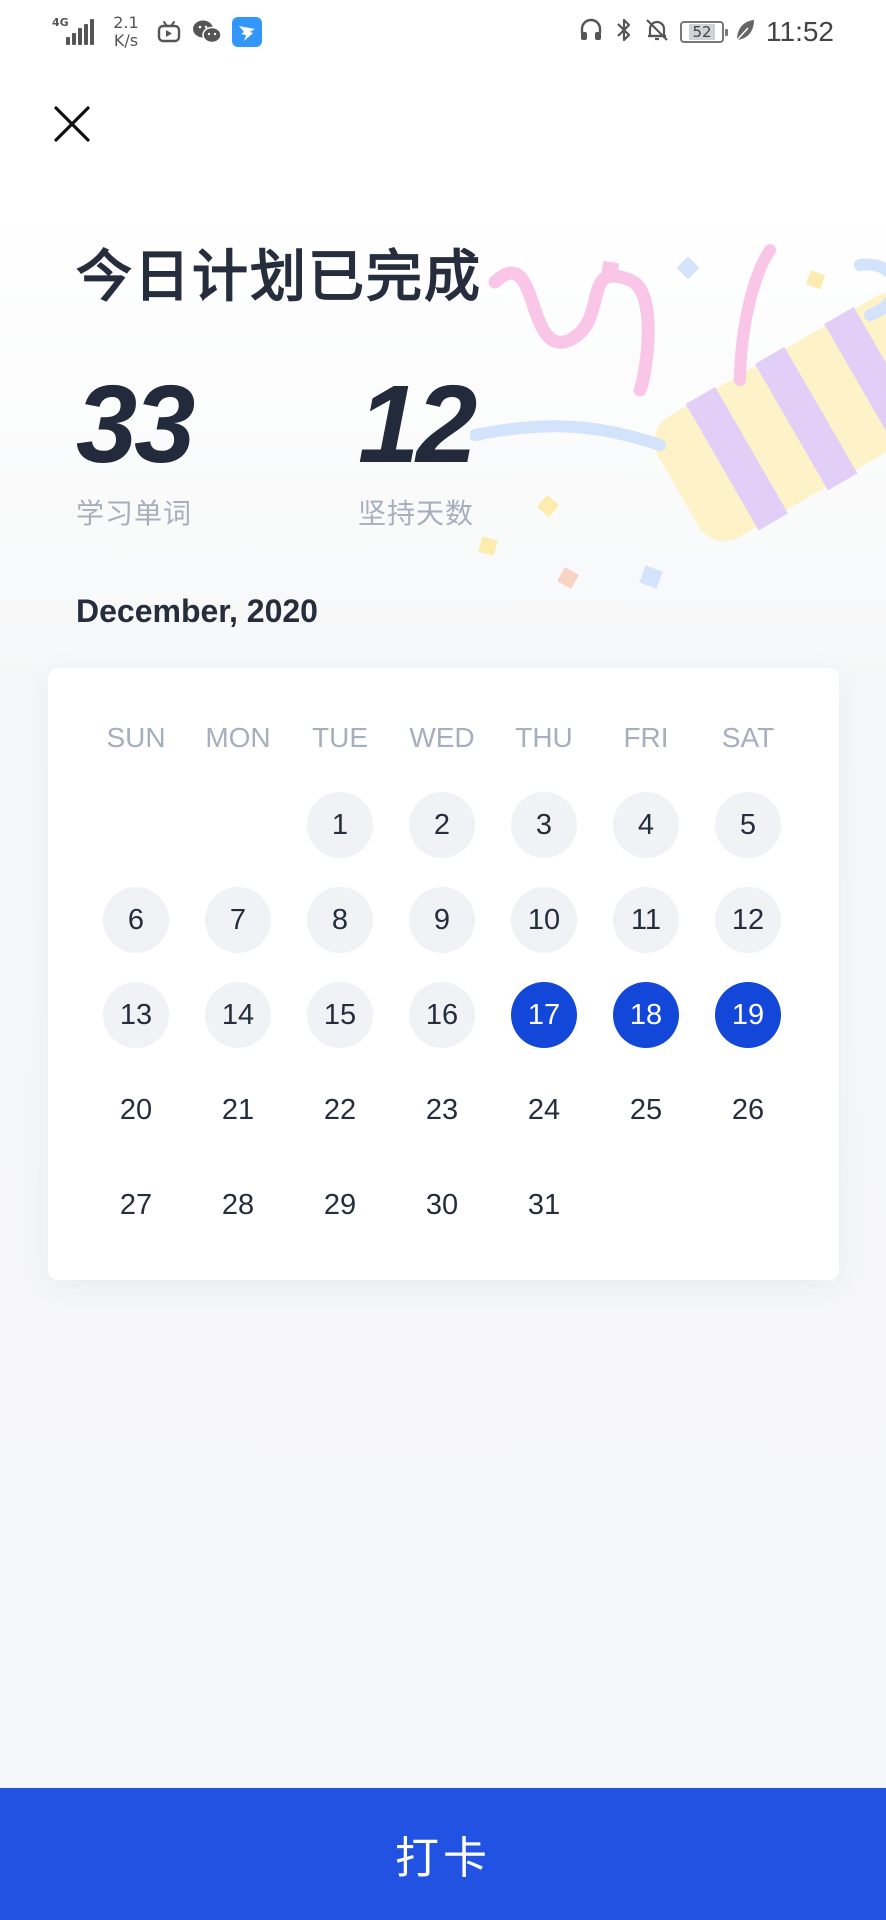 The height and width of the screenshot is (1920, 886). Describe the element at coordinates (169, 32) in the screenshot. I see `bilibili-tv-icon` at that location.